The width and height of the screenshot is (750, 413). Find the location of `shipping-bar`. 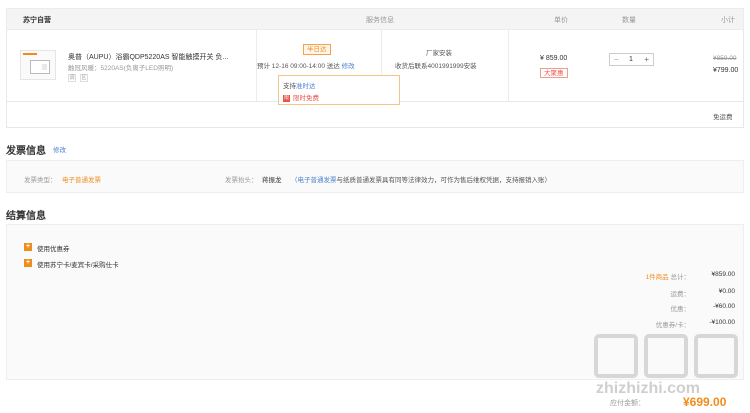

shipping-bar is located at coordinates (375, 115).